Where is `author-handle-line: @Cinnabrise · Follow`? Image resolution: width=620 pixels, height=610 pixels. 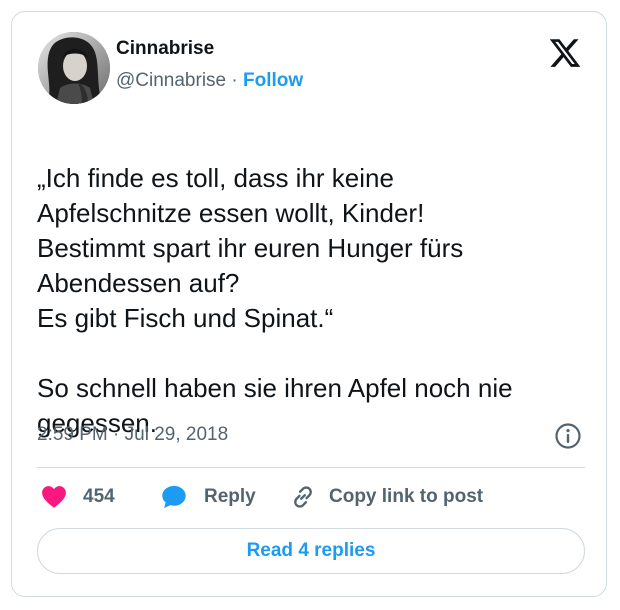 author-handle-line: @Cinnabrise · Follow is located at coordinates (209, 81).